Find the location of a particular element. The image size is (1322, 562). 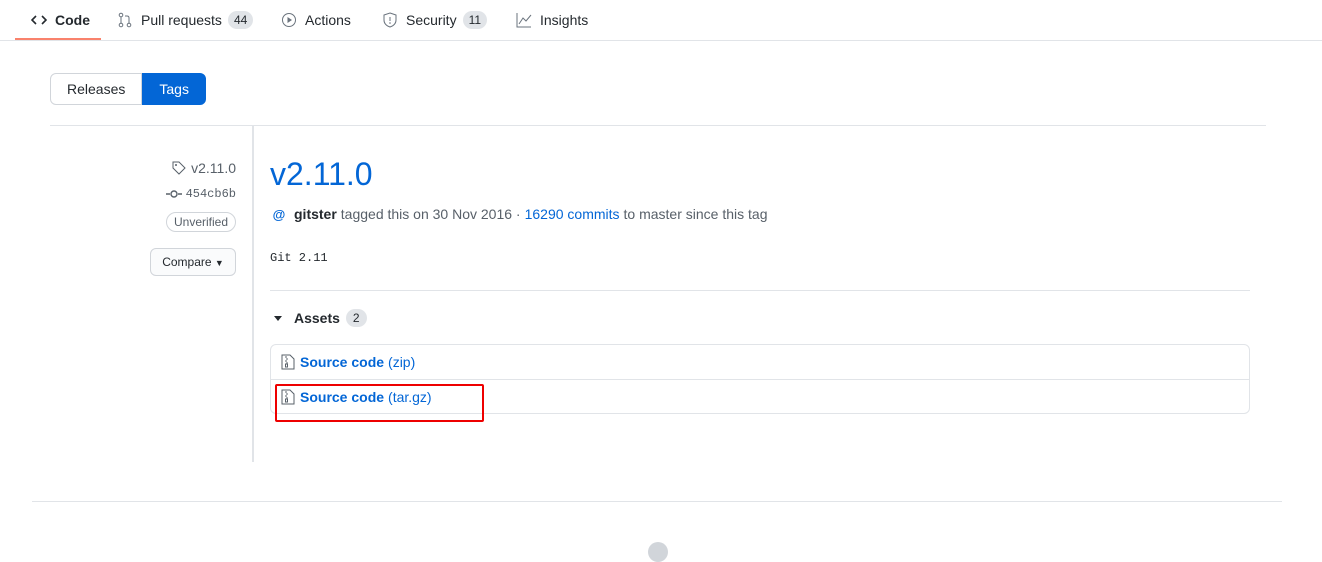

release-title: v2.11.0 is located at coordinates (321, 174).